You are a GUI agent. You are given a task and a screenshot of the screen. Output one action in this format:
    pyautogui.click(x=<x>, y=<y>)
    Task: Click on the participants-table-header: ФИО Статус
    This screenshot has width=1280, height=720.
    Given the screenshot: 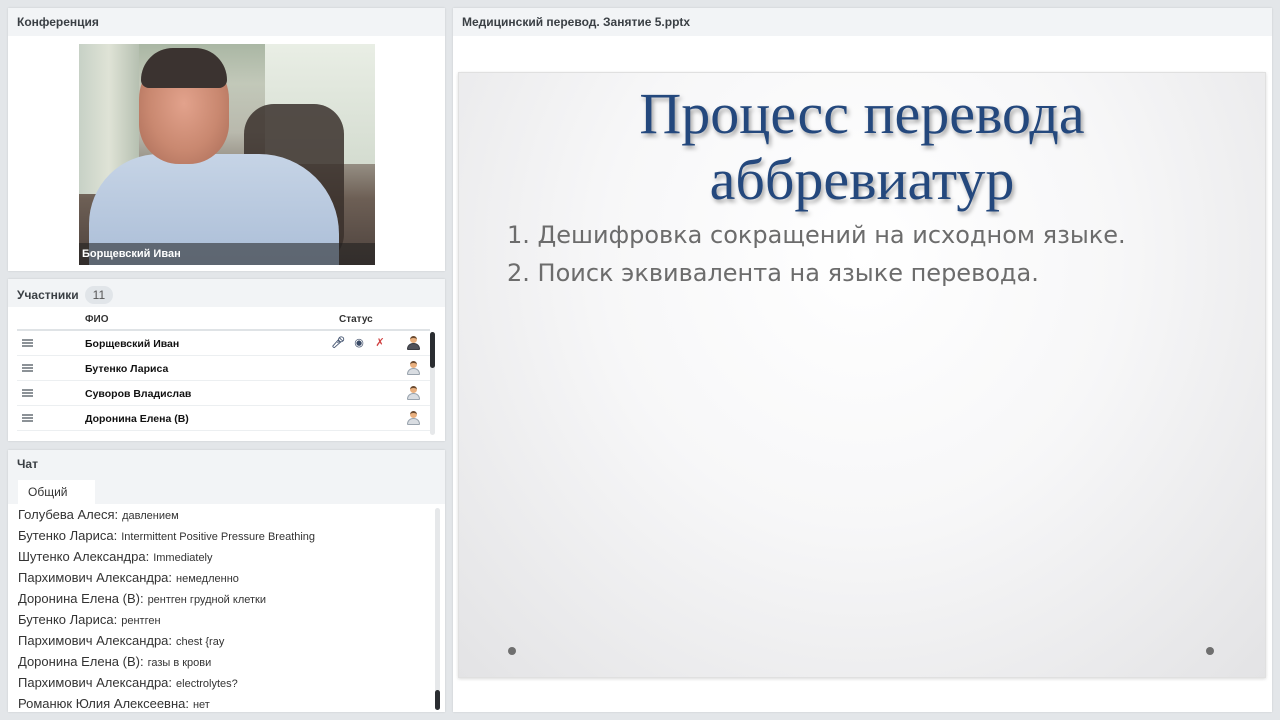 What is the action you would take?
    pyautogui.click(x=223, y=321)
    